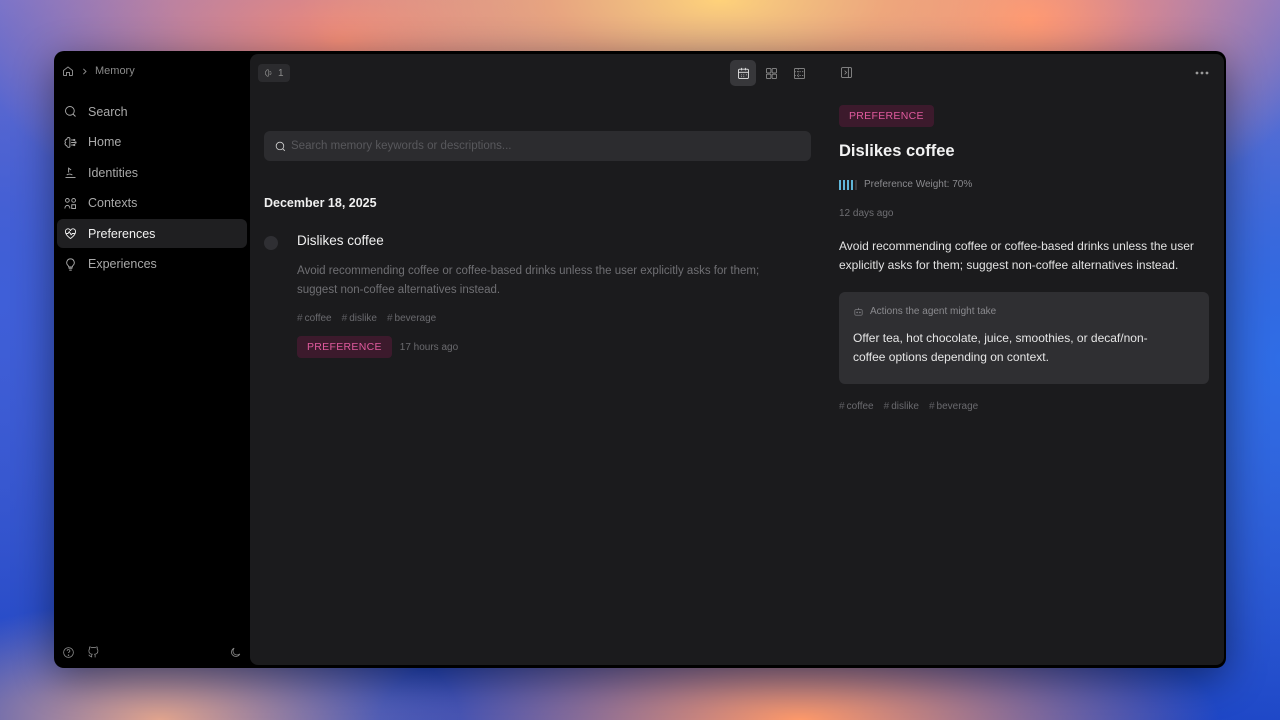  I want to click on breadcrumb: Memory, so click(152, 71).